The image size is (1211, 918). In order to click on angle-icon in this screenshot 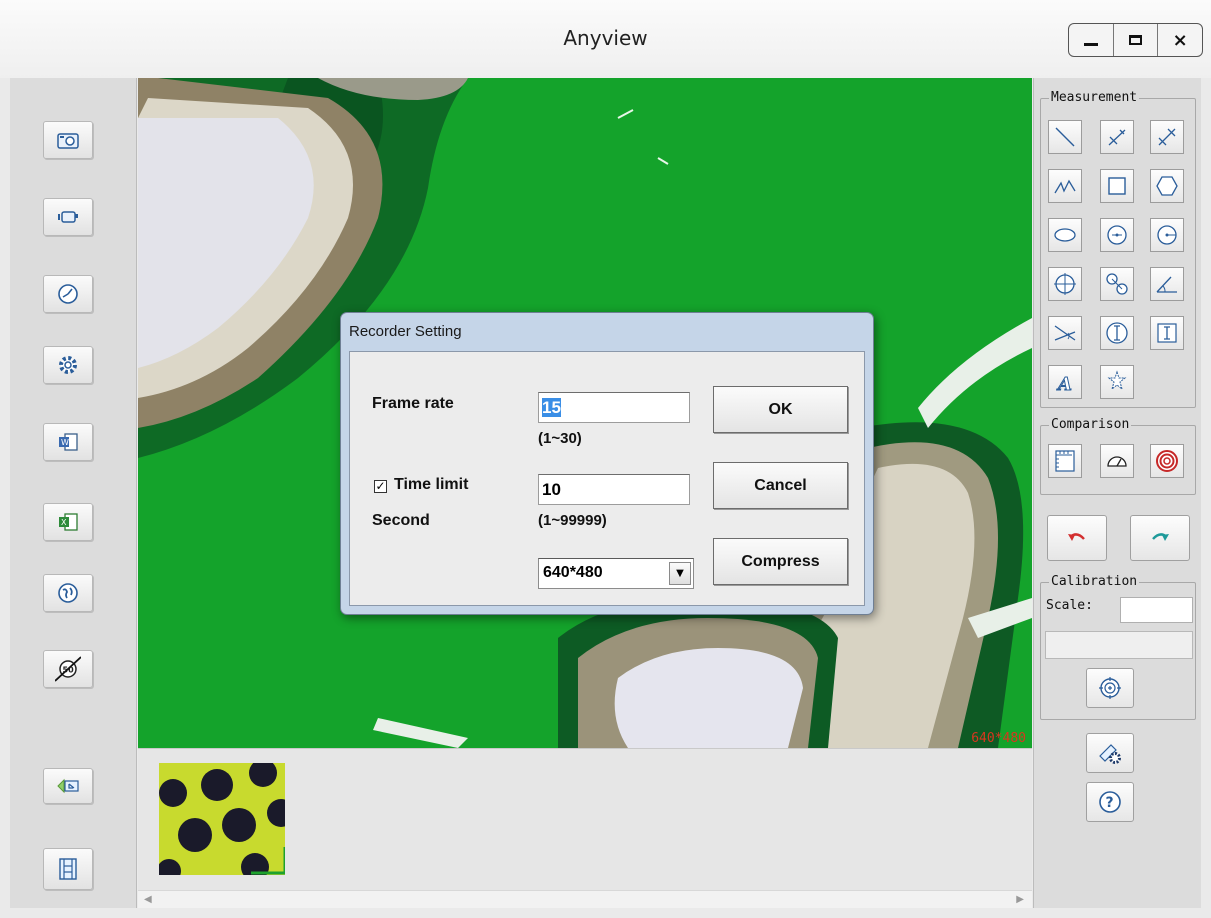, I will do `click(1166, 284)`.